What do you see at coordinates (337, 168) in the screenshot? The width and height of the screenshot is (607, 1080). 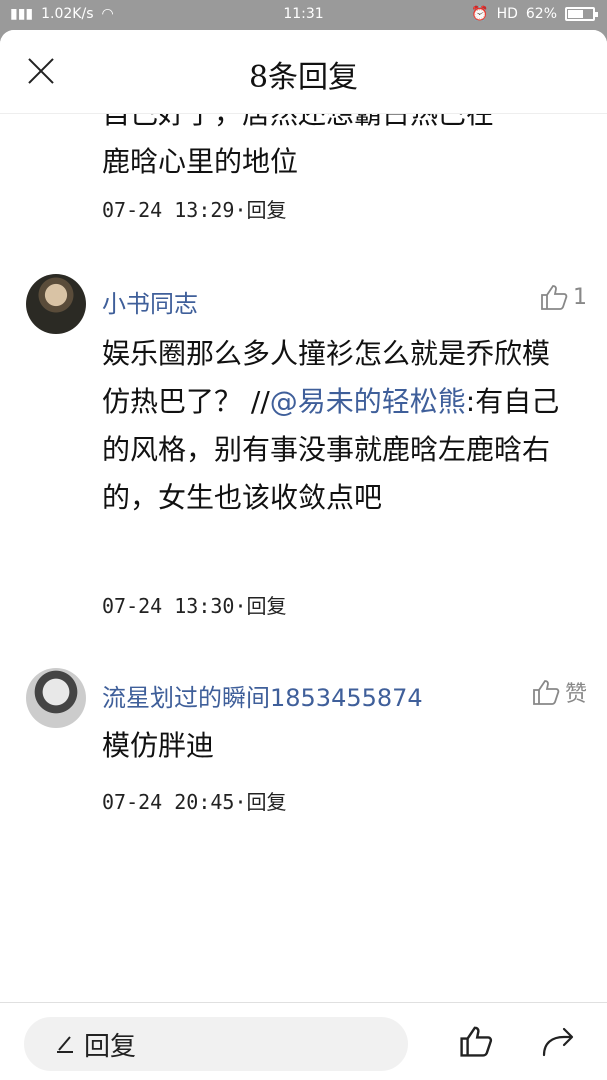 I see `list-item: 自己好了，居然还想霸占热巴在 鹿晗心里的地位 07-24 13:29·回复` at bounding box center [337, 168].